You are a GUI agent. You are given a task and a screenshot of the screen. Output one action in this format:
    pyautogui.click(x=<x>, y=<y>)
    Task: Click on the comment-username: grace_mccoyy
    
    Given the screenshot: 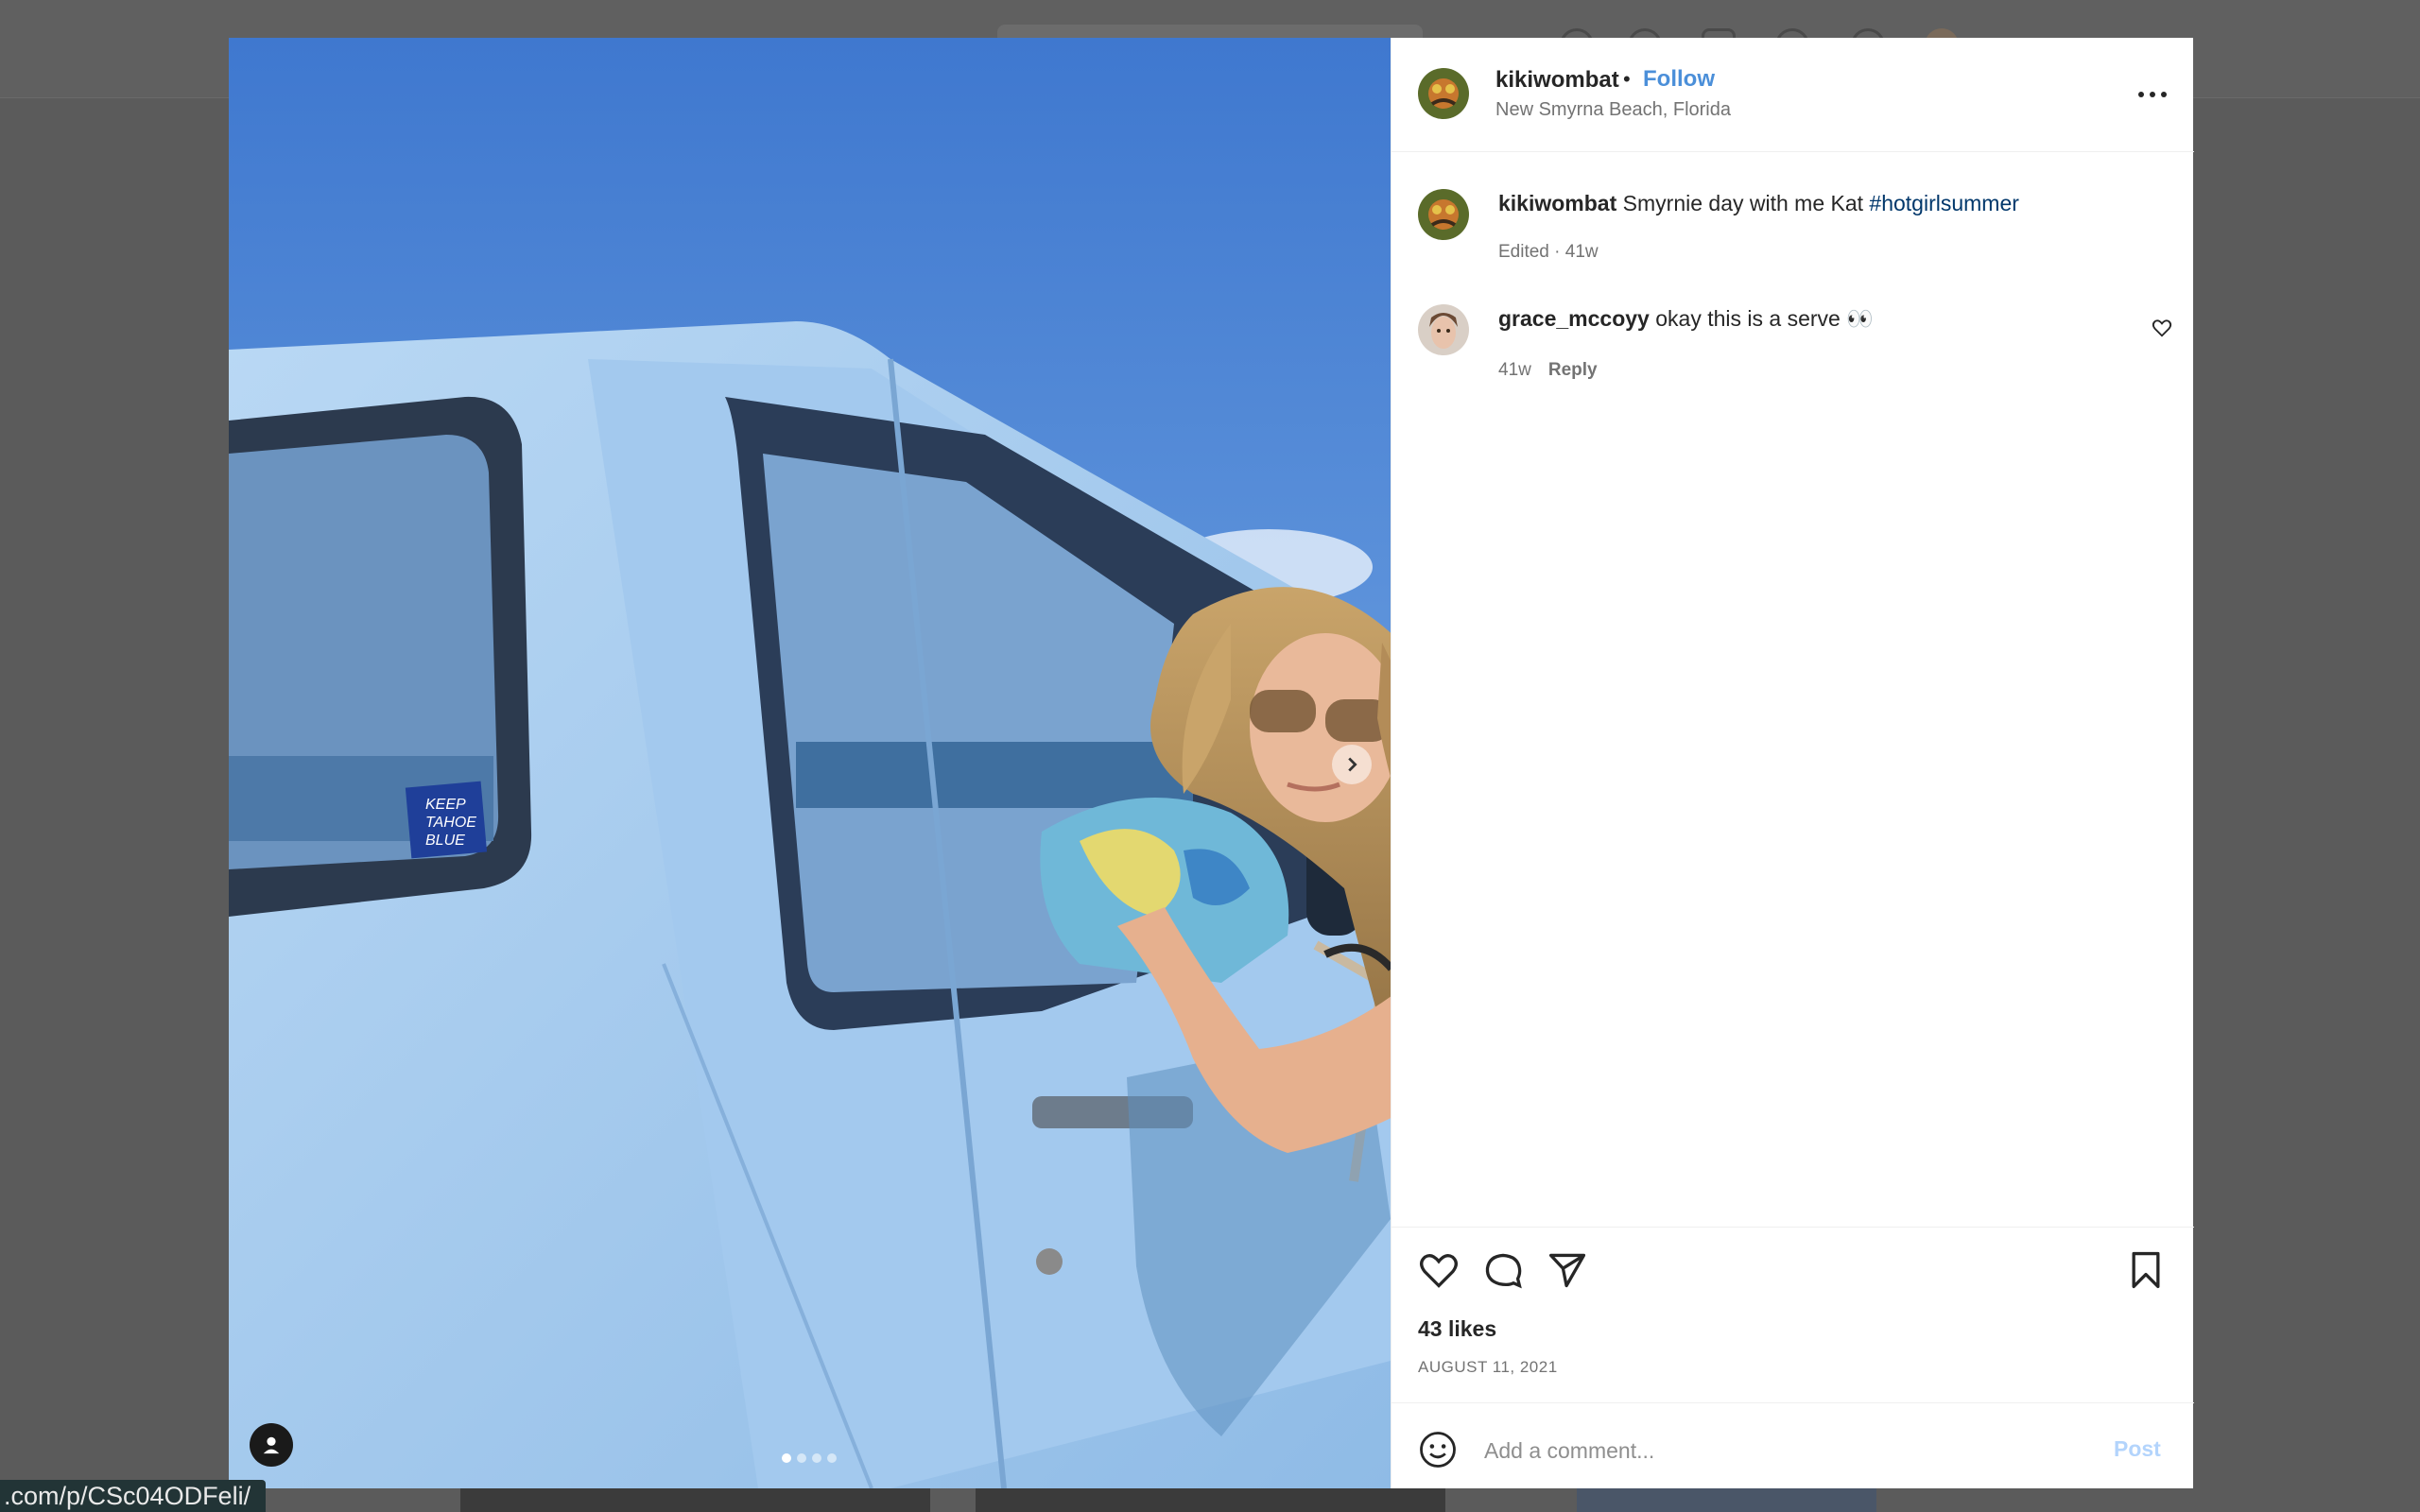 What is the action you would take?
    pyautogui.click(x=1574, y=318)
    